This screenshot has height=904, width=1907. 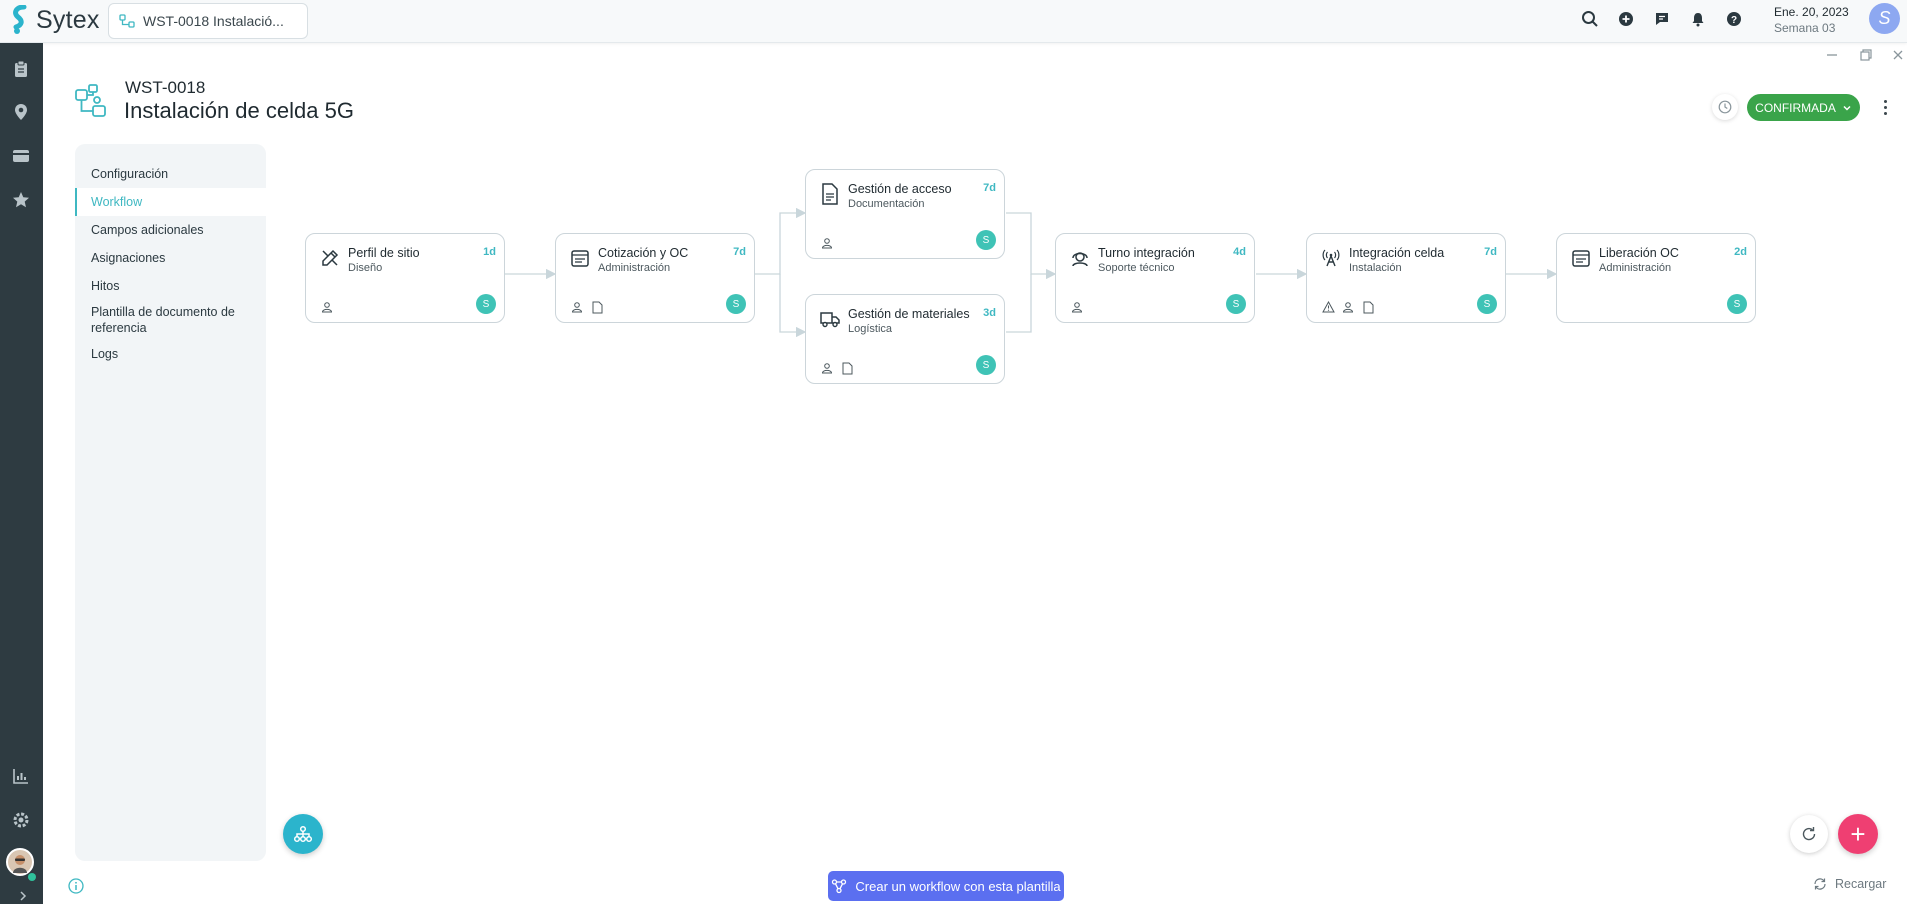 What do you see at coordinates (330, 258) in the screenshot?
I see `pencil-ruler-icon` at bounding box center [330, 258].